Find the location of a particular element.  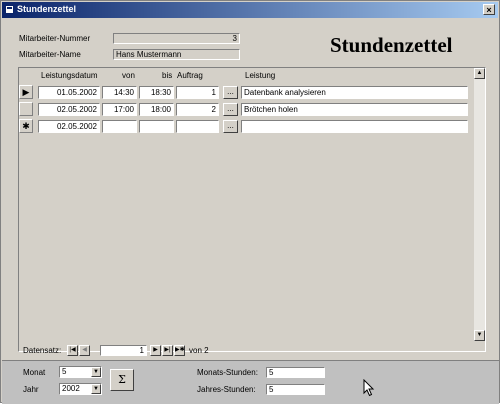

previous-record-button: ◀ is located at coordinates (84, 350).